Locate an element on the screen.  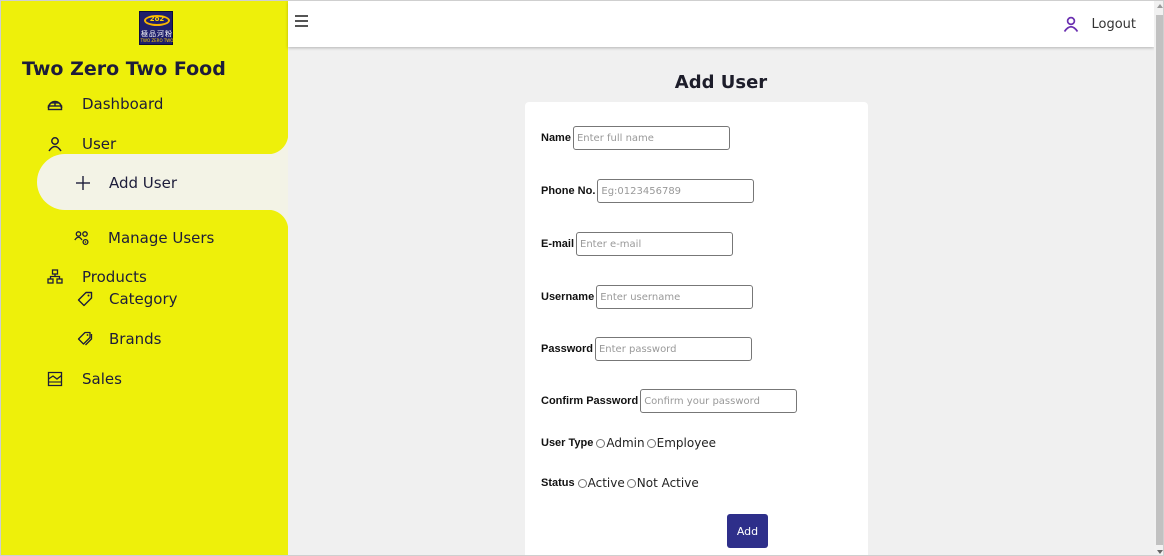
logo-text: 2o2 is located at coordinates (157, 19).